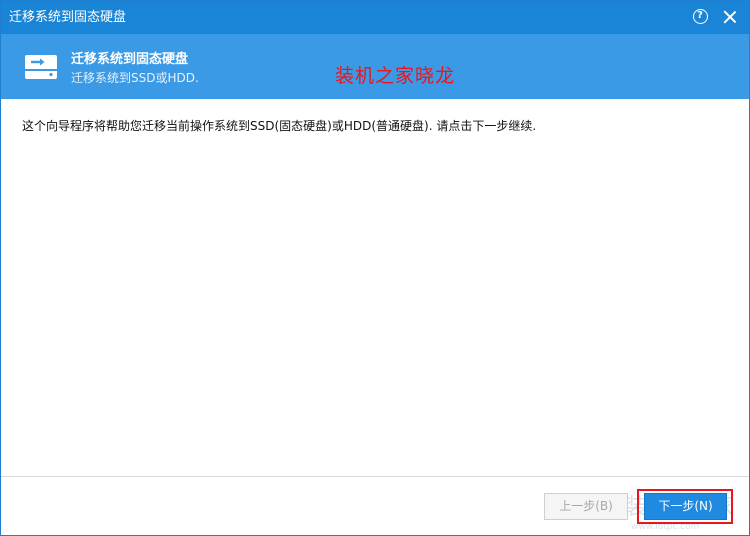 Image resolution: width=750 pixels, height=536 pixels. I want to click on footer-divider, so click(375, 476).